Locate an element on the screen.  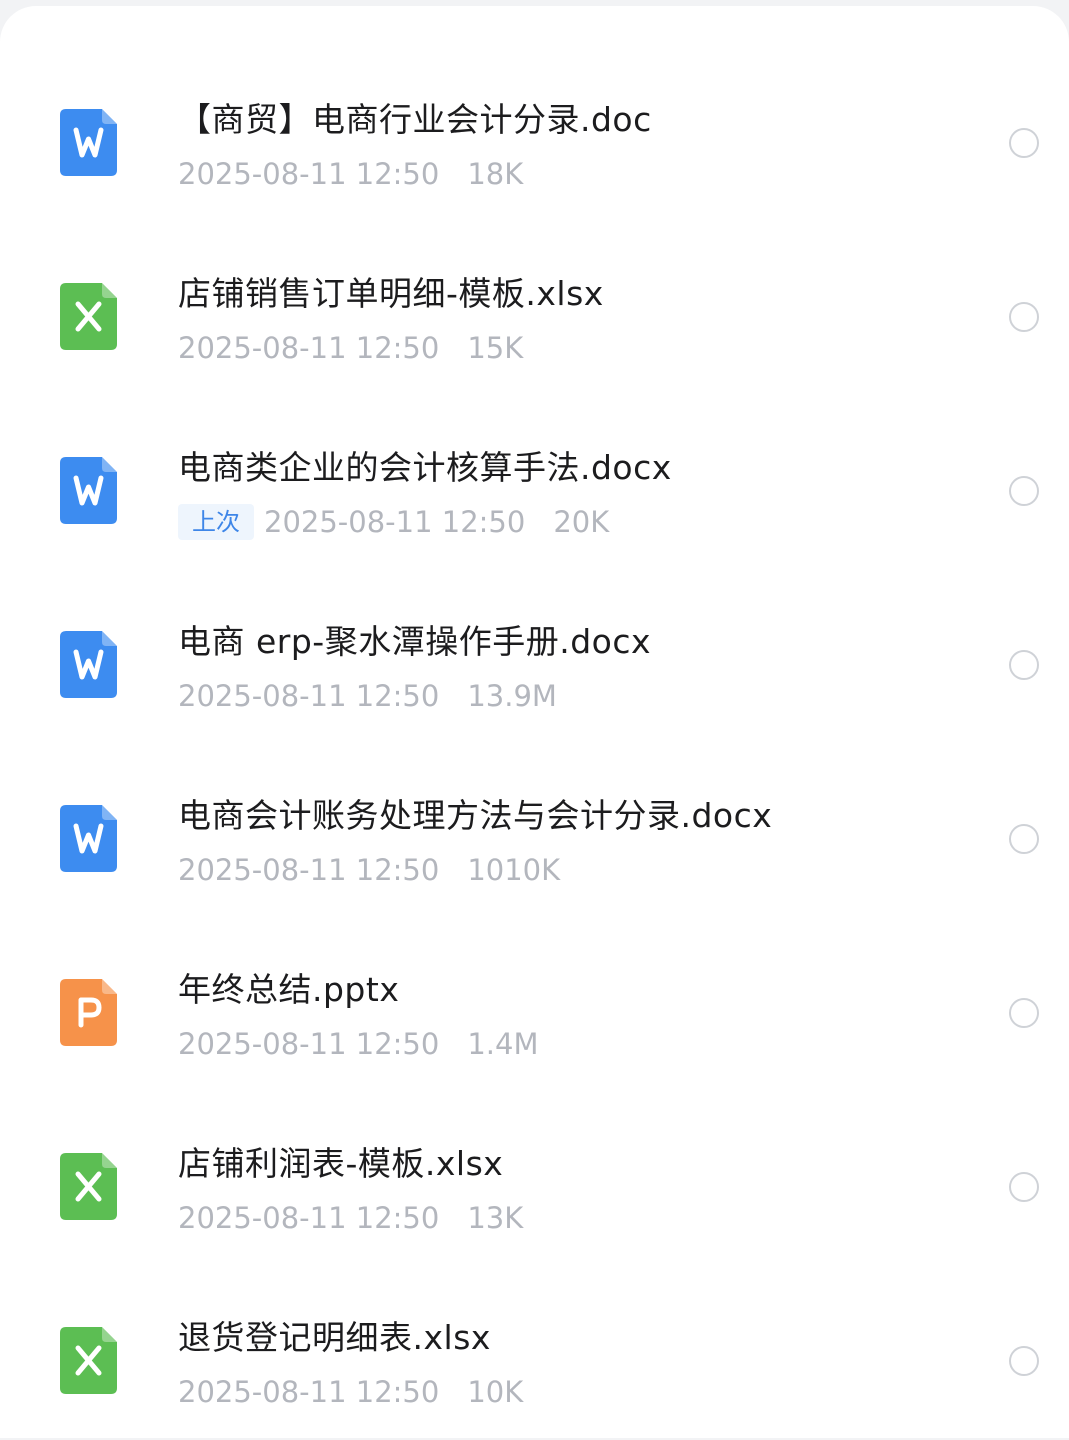
file-meta: 2025-08-11 12:50 1.4M is located at coordinates (358, 1044).